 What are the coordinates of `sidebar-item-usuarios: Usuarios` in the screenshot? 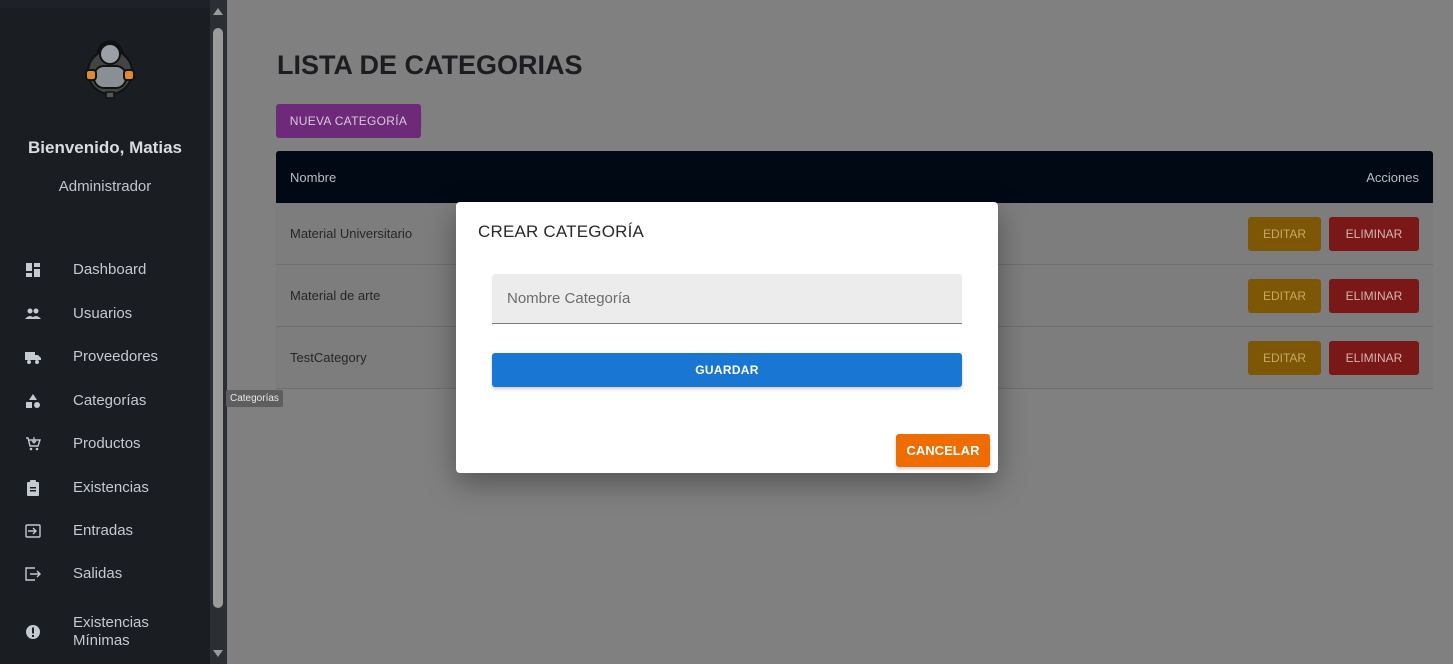 It's located at (105, 314).